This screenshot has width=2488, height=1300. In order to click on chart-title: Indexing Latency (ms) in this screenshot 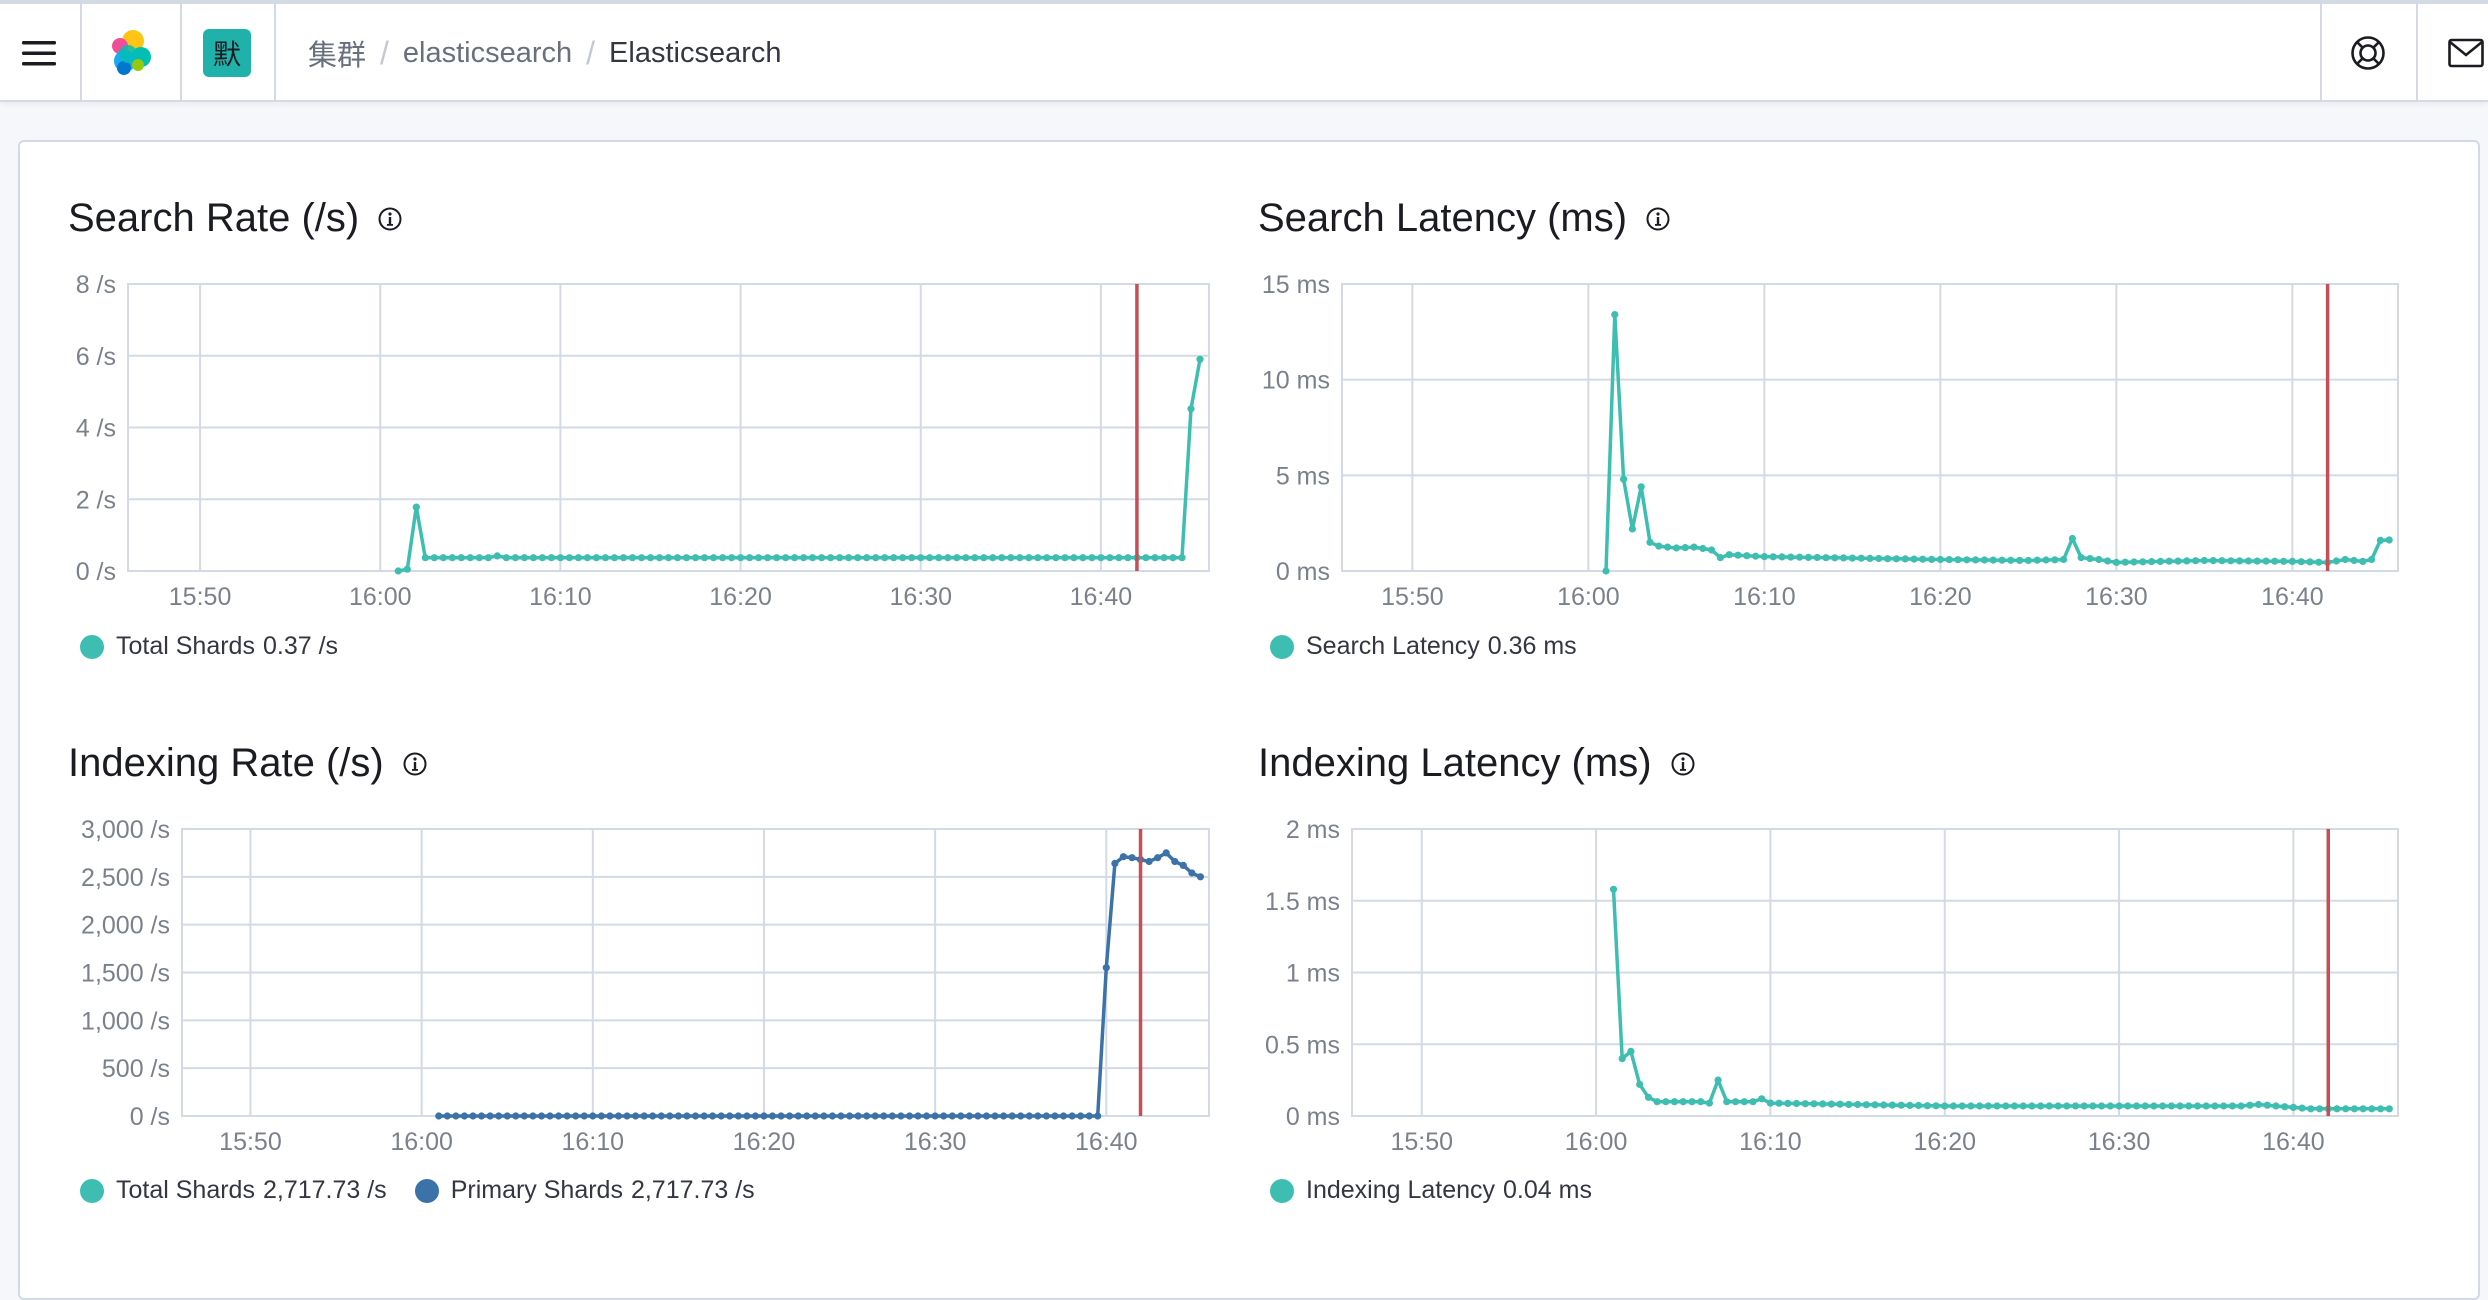, I will do `click(1477, 763)`.